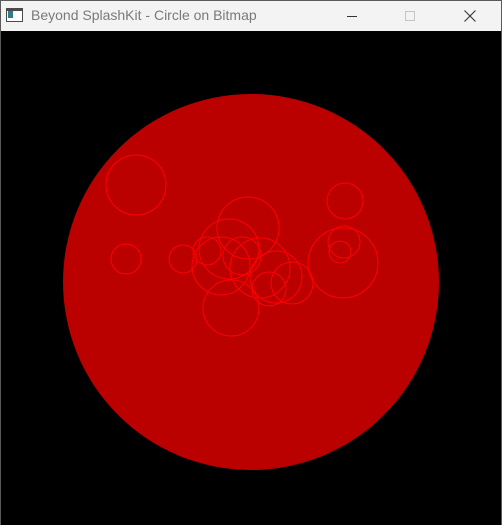 The height and width of the screenshot is (525, 502). Describe the element at coordinates (14, 15) in the screenshot. I see `app-window-icon` at that location.